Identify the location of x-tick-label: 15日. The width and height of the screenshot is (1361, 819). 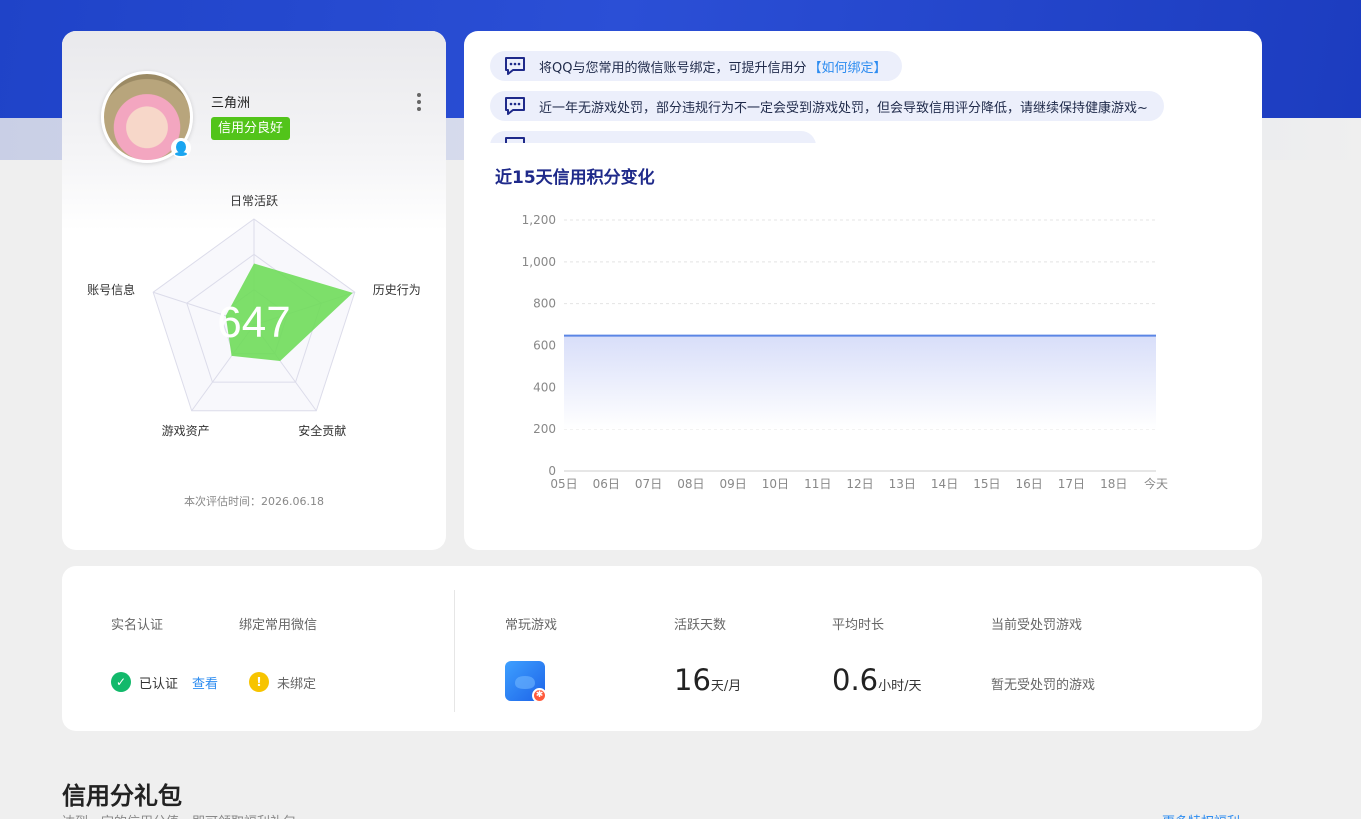
(986, 484).